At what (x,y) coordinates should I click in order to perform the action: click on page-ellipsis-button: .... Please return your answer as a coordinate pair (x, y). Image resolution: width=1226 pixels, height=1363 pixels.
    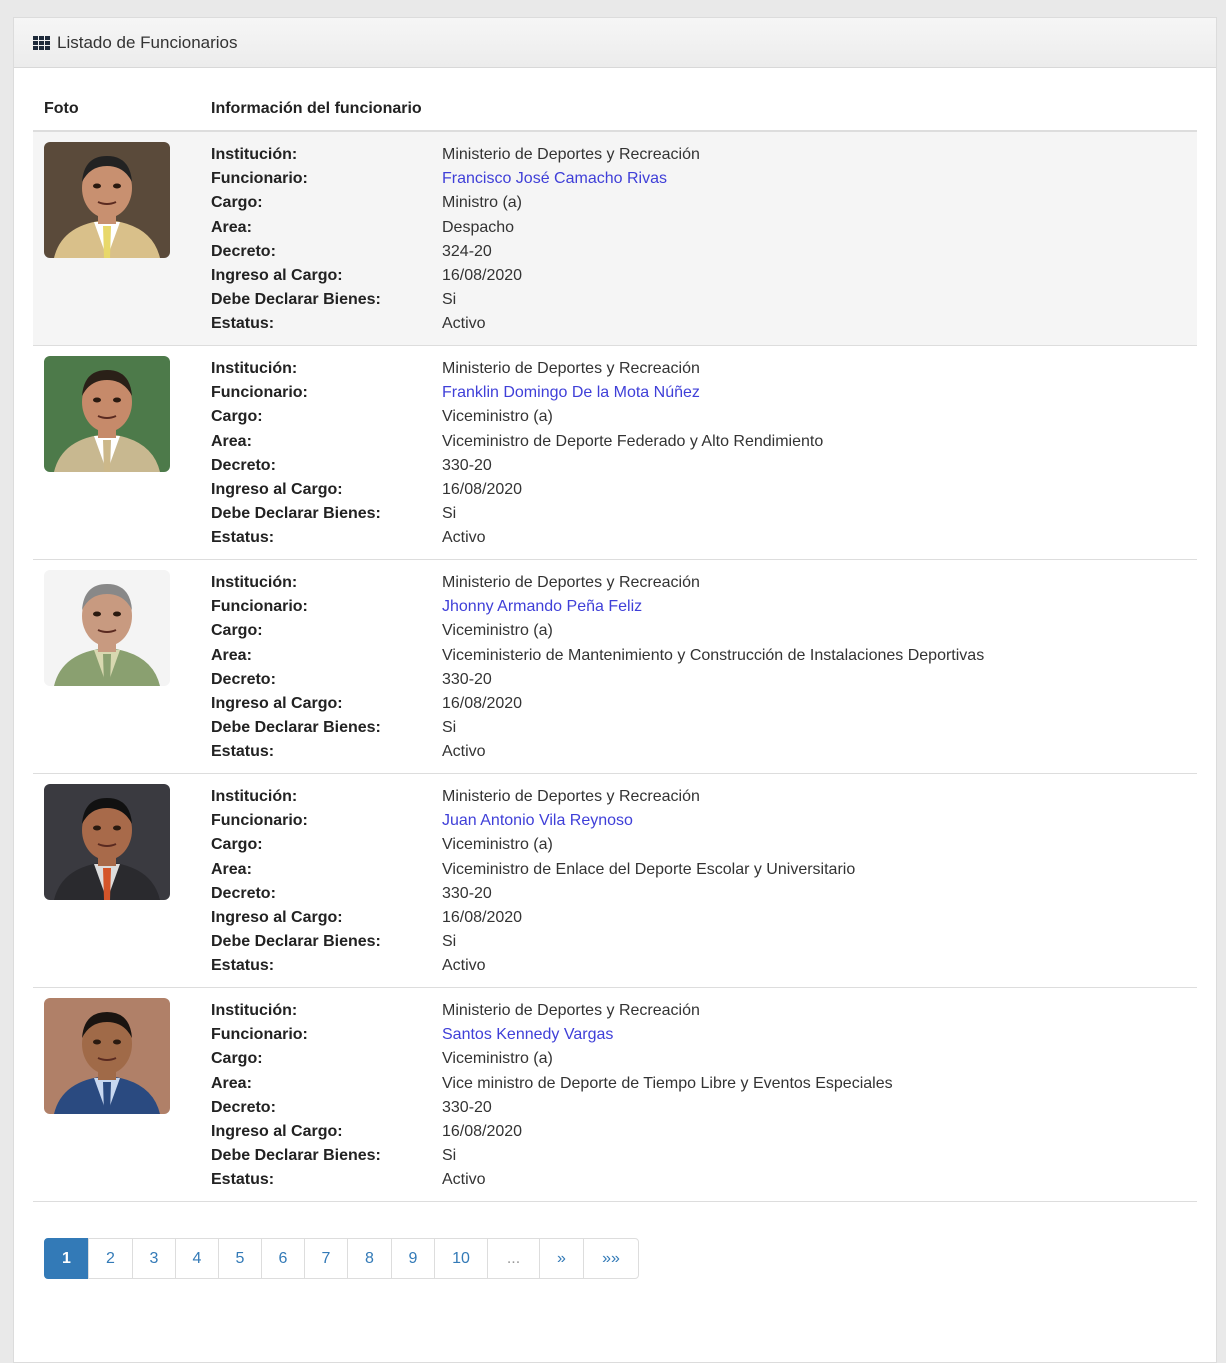
    Looking at the image, I should click on (513, 1258).